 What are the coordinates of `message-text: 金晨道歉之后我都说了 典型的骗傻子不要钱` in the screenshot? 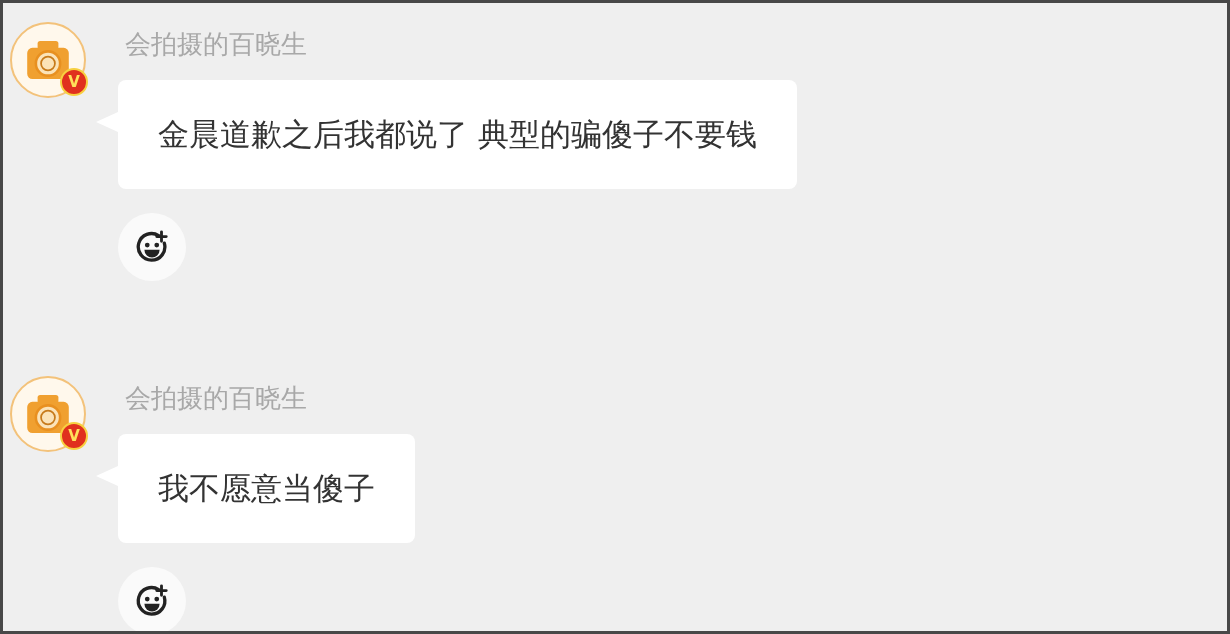 It's located at (457, 134).